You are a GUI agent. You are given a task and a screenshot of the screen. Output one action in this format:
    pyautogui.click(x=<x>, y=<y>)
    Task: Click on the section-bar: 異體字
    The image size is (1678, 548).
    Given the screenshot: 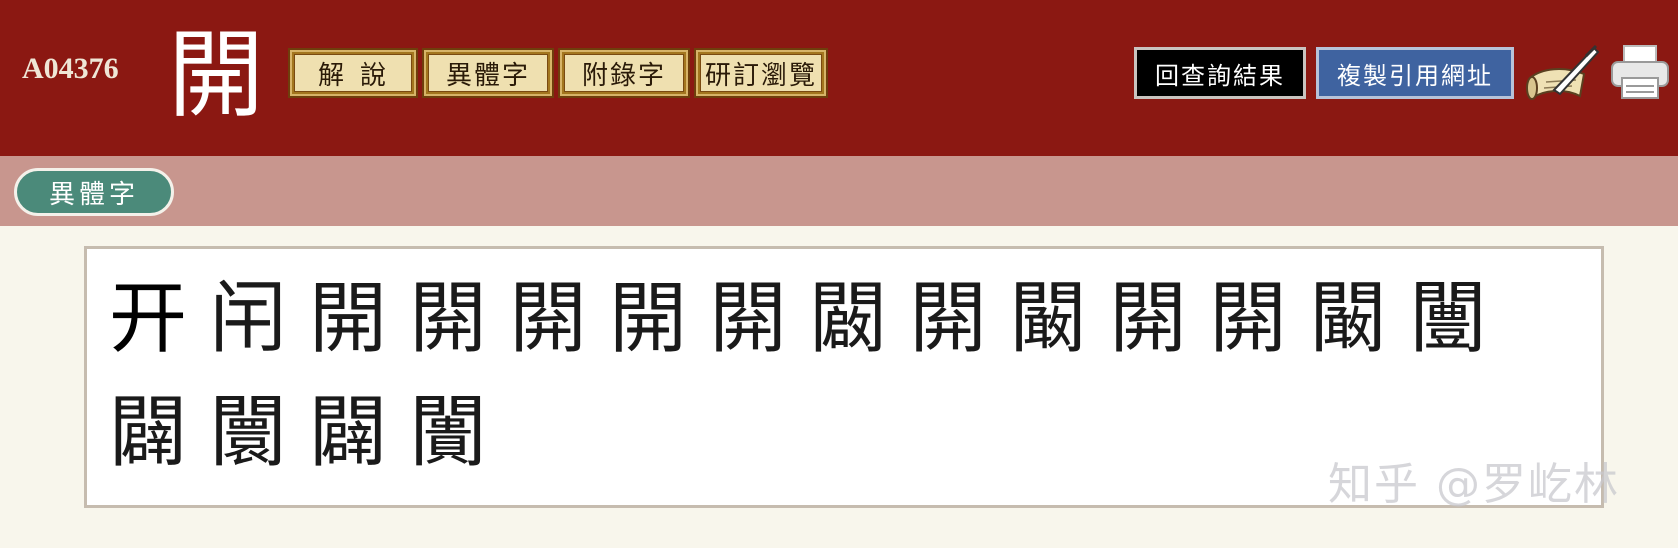 What is the action you would take?
    pyautogui.click(x=839, y=191)
    